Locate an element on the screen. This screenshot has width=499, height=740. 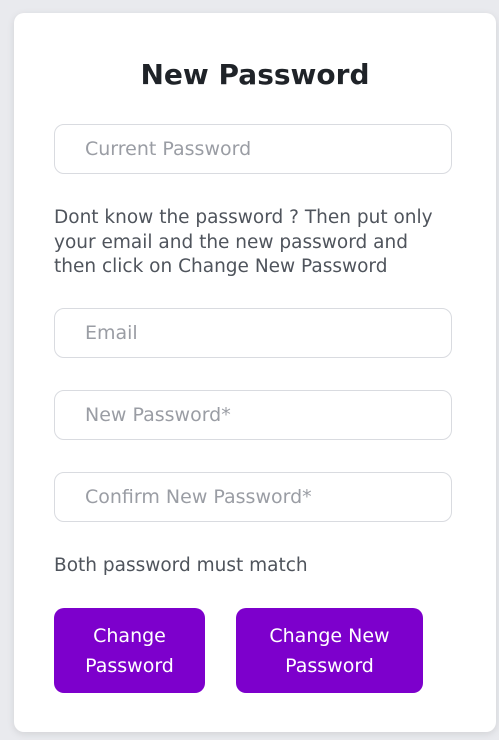
email-input is located at coordinates (253, 333).